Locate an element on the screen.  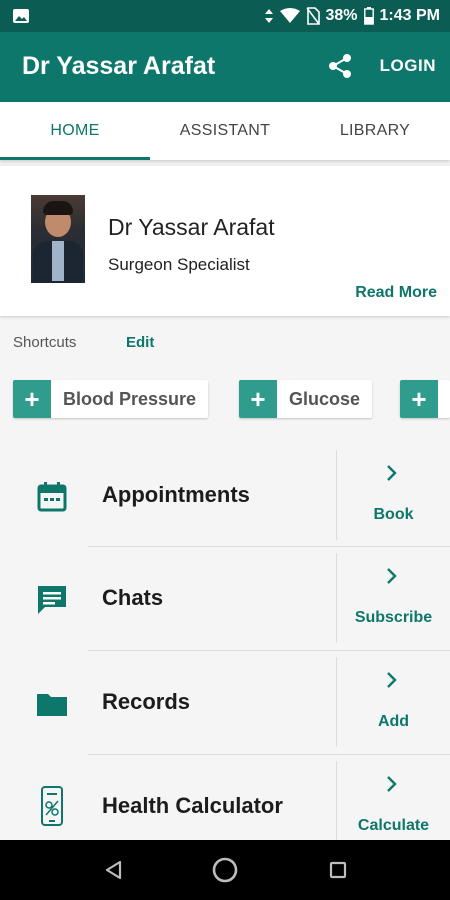
doctor-photo is located at coordinates (58, 239).